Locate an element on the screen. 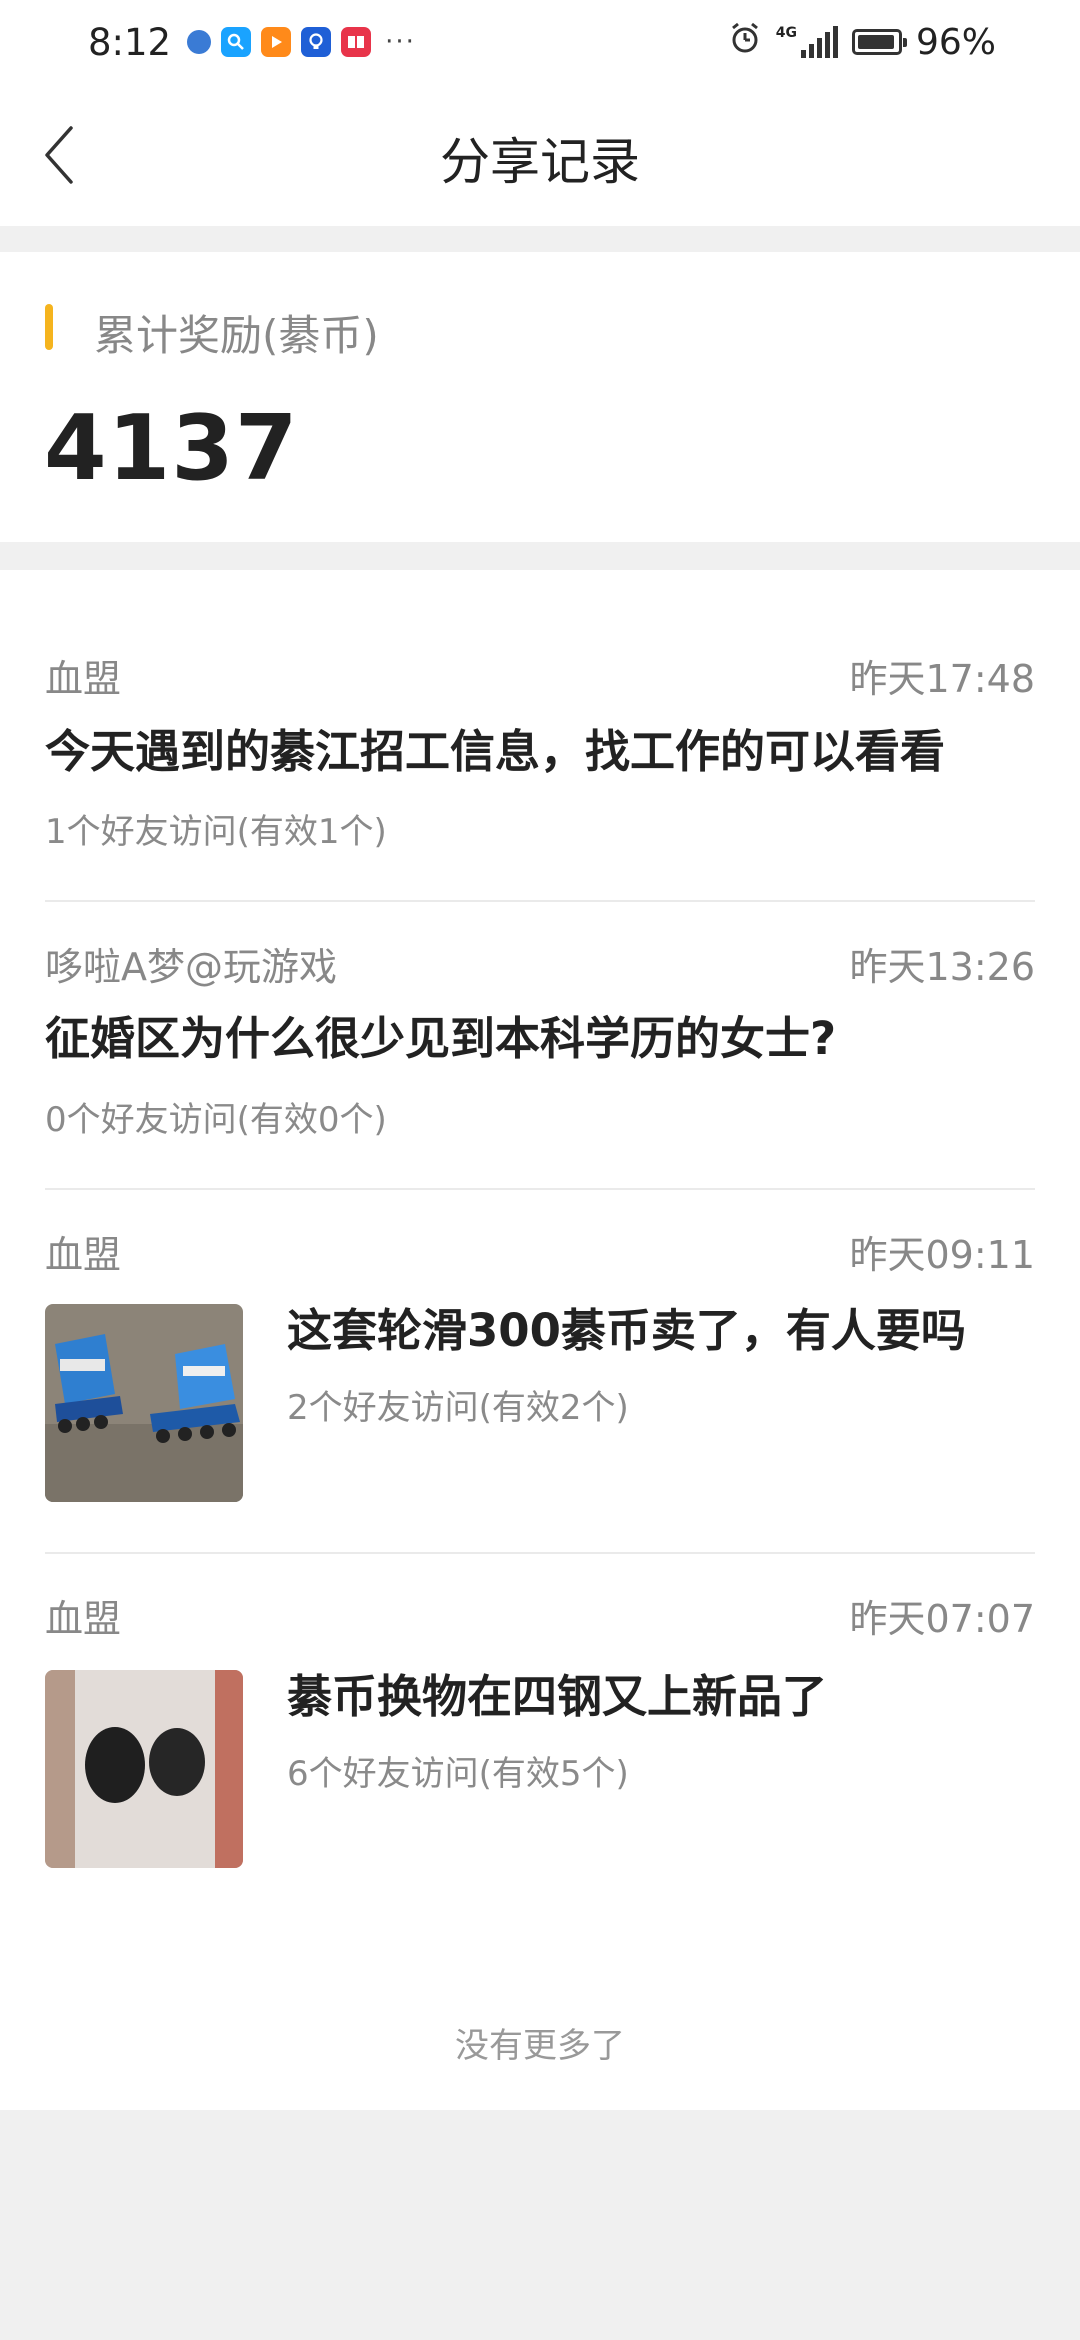 The image size is (1080, 2340). signal-bars-icon is located at coordinates (819, 42).